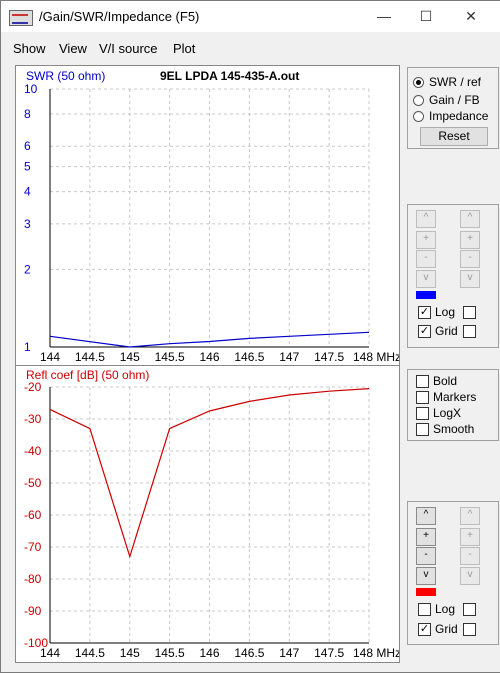  I want to click on radio-swr-ref: SWR / ref, so click(456, 82).